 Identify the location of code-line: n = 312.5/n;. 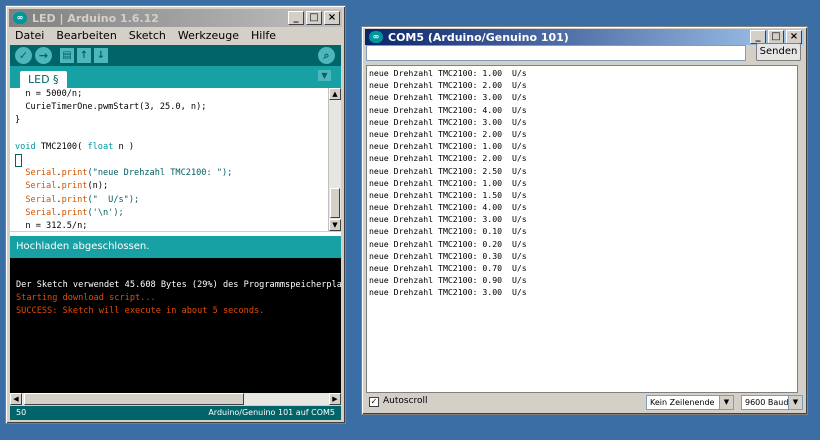
(174, 225).